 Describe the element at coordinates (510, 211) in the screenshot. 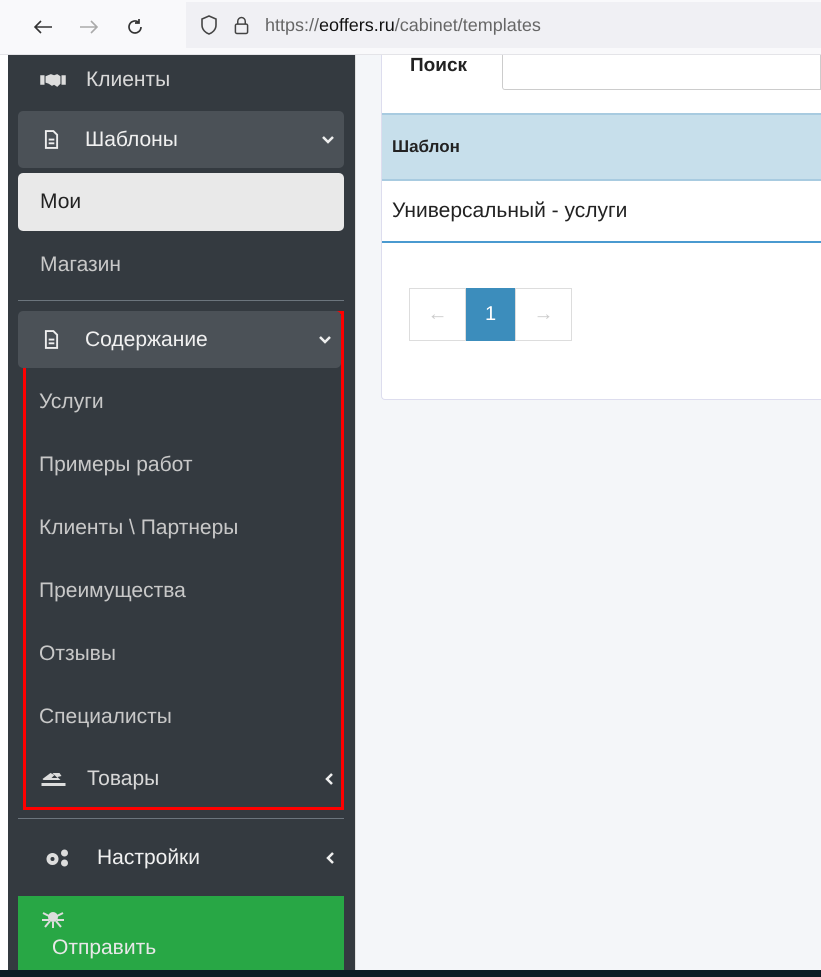

I see `table-cell: Универсальный - услуги` at that location.